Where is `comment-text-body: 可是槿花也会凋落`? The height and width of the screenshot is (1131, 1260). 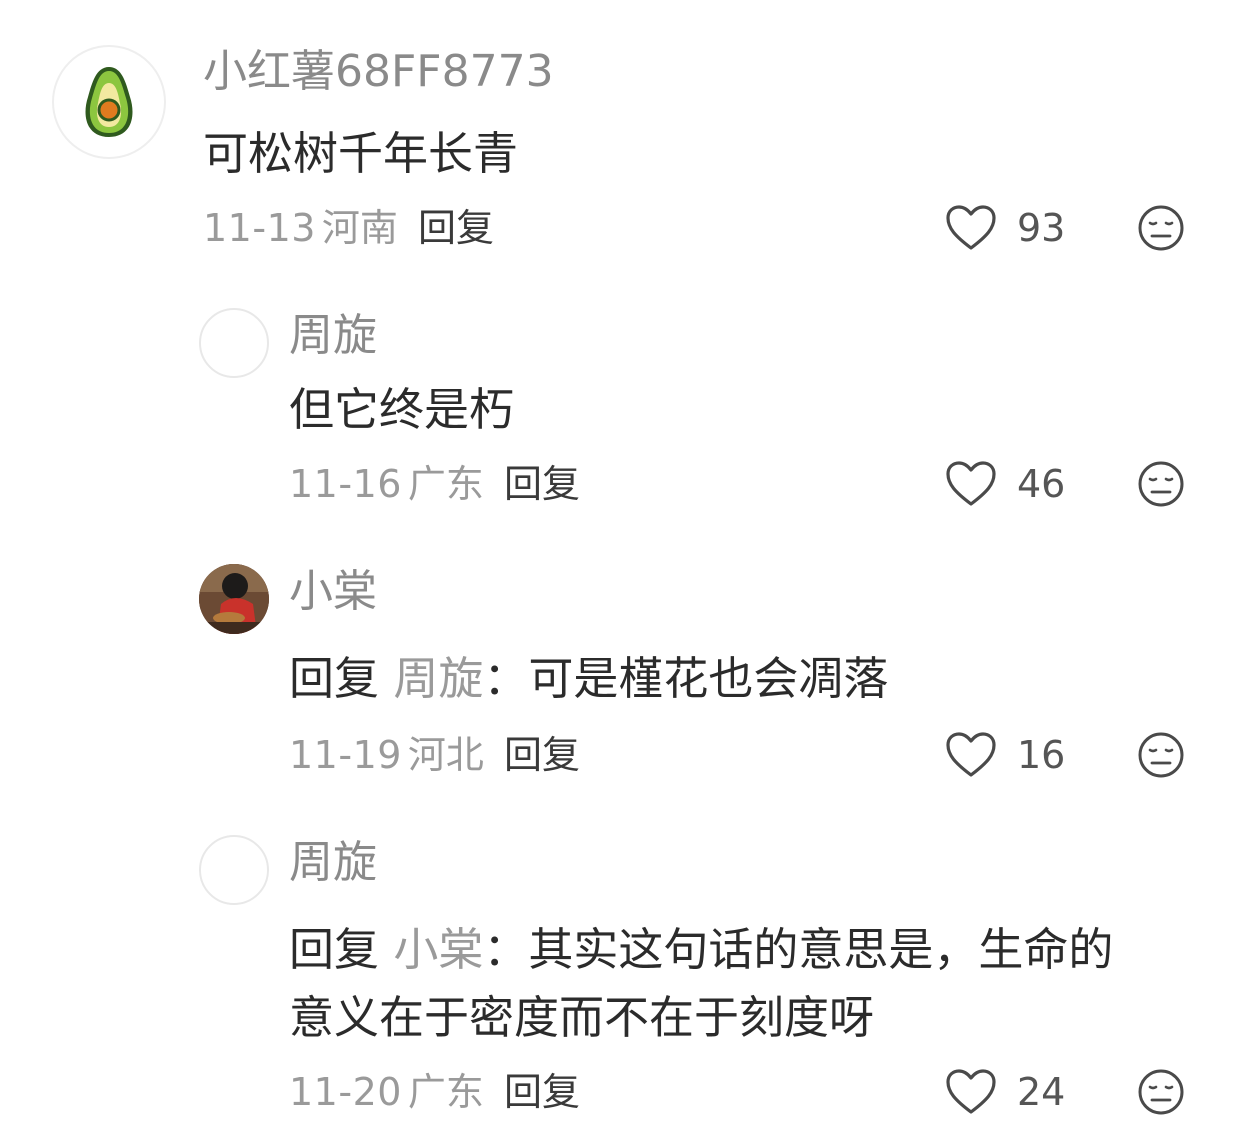
comment-text-body: 可是槿花也会凋落 is located at coordinates (708, 678).